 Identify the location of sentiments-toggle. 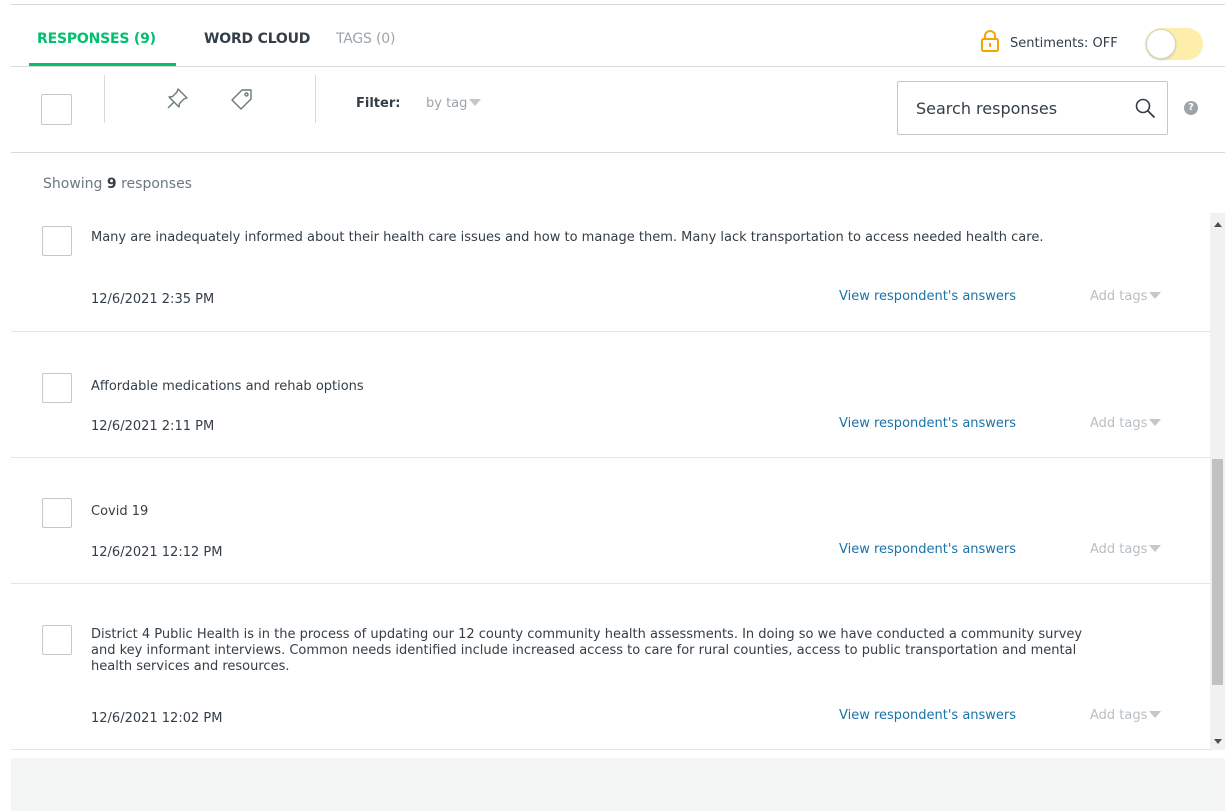
(1174, 44).